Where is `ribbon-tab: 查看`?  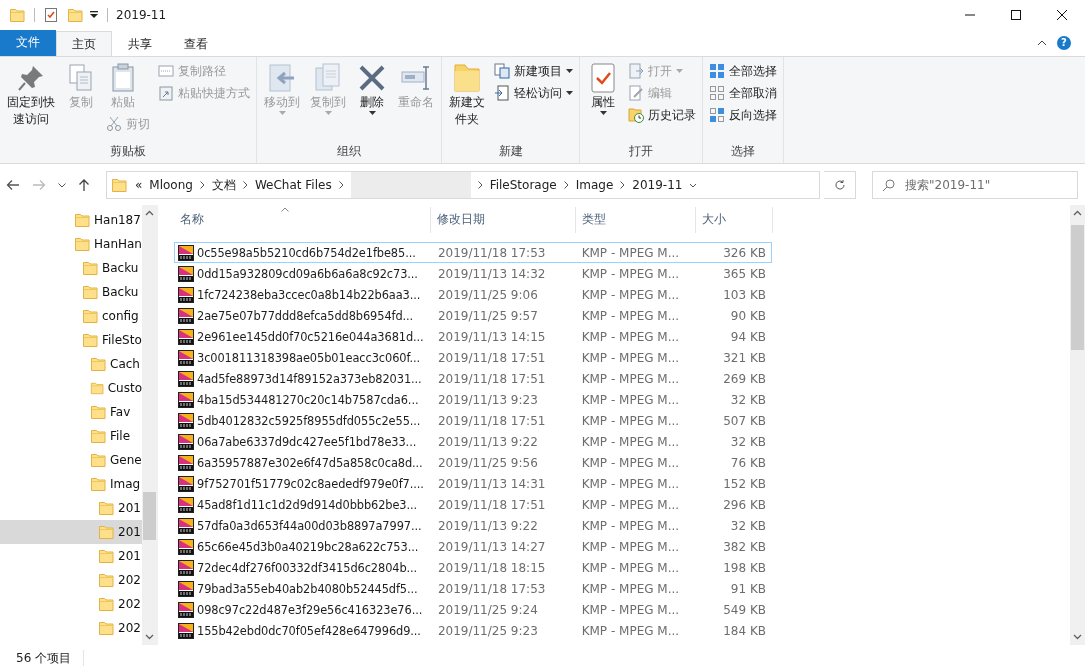
ribbon-tab: 查看 is located at coordinates (196, 43).